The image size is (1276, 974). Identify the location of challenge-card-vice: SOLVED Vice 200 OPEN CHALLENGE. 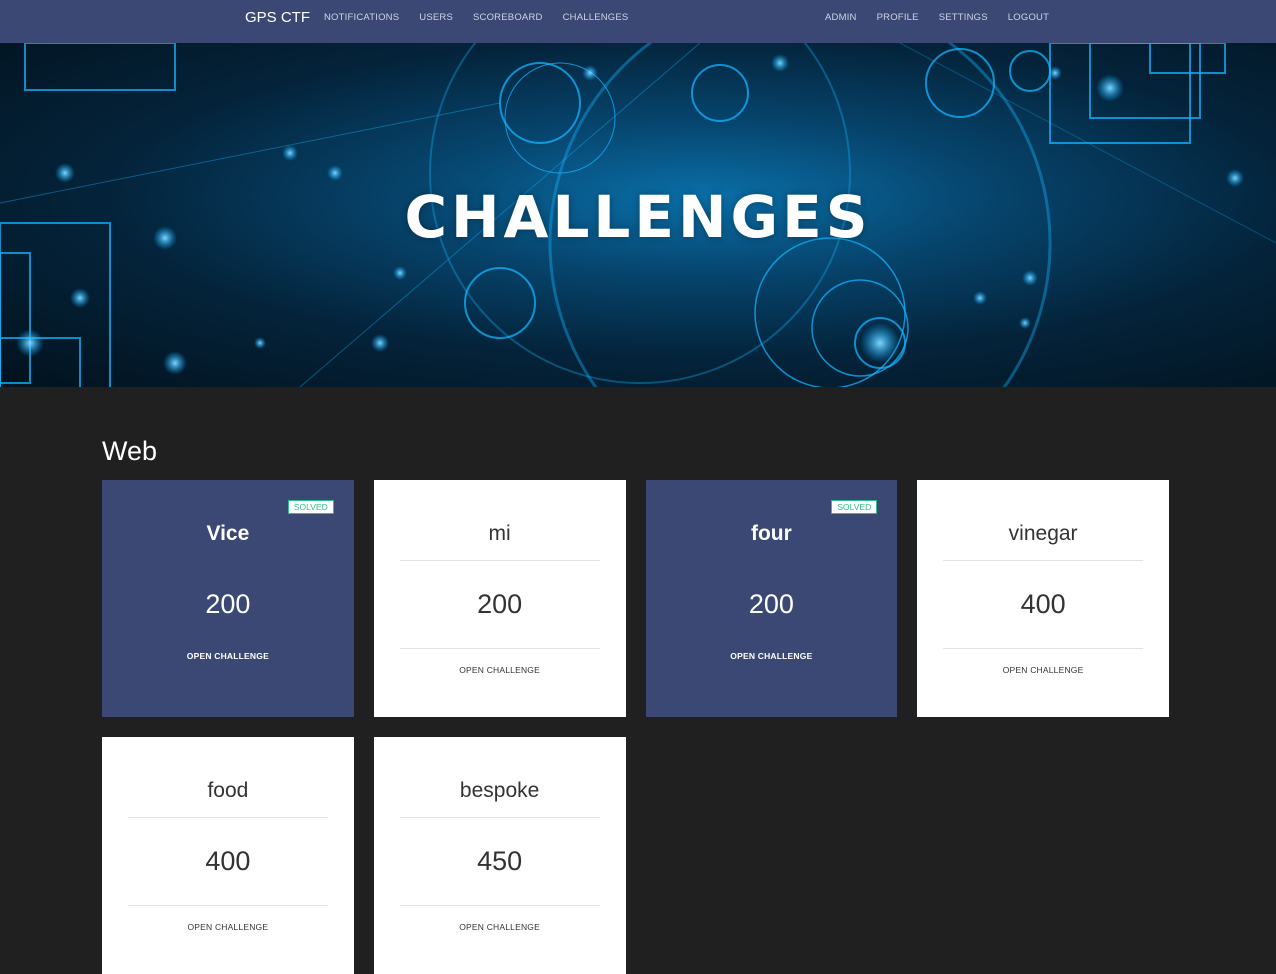
(228, 598).